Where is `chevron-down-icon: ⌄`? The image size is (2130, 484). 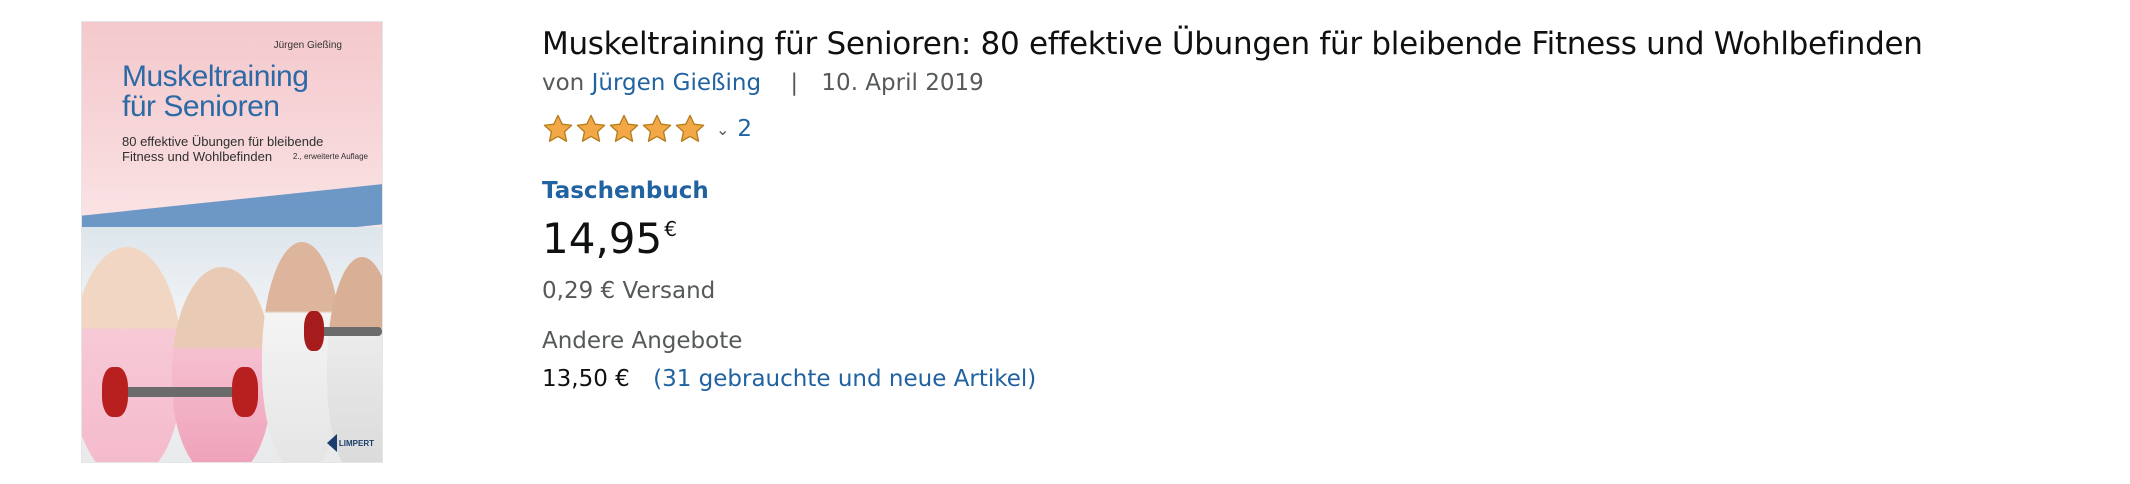 chevron-down-icon: ⌄ is located at coordinates (722, 129).